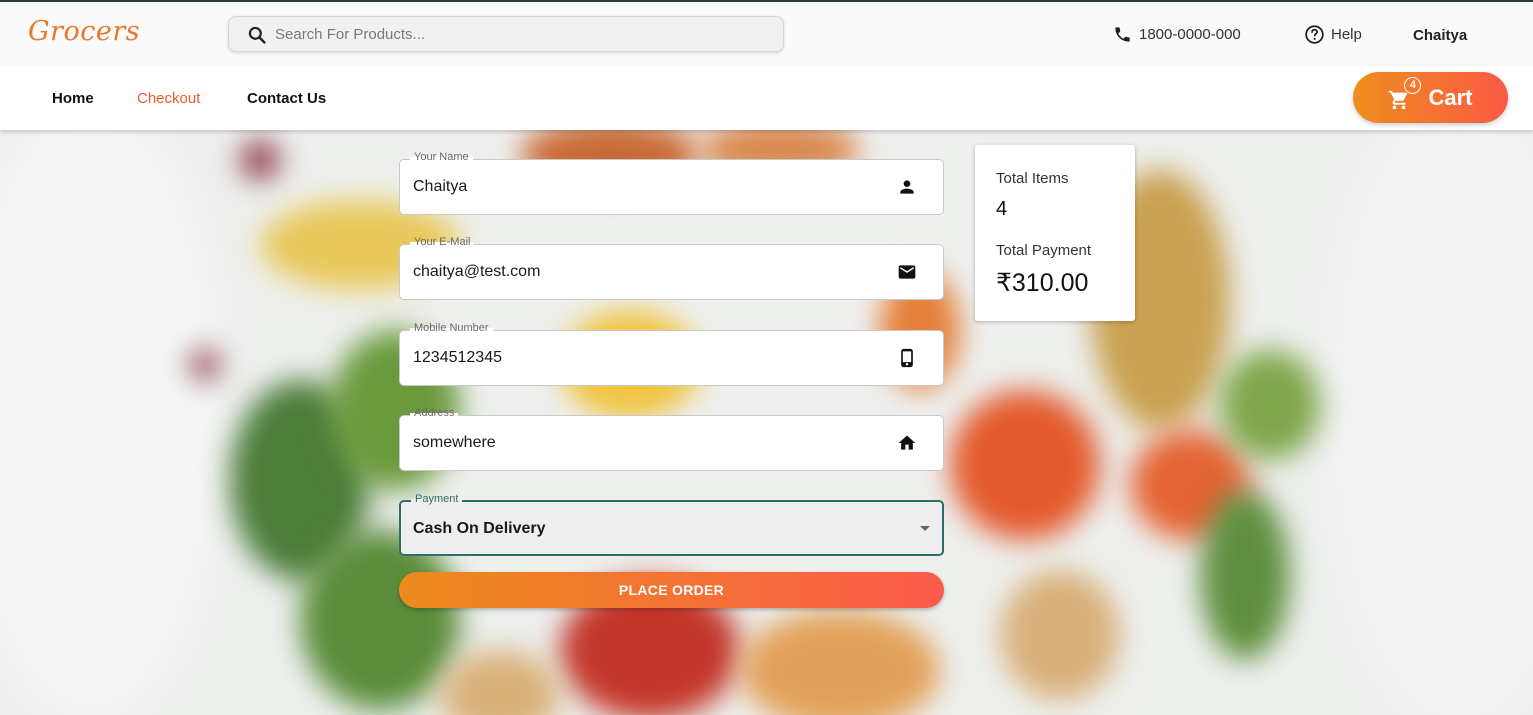  I want to click on email-field: Your E-Mail, so click(671, 268).